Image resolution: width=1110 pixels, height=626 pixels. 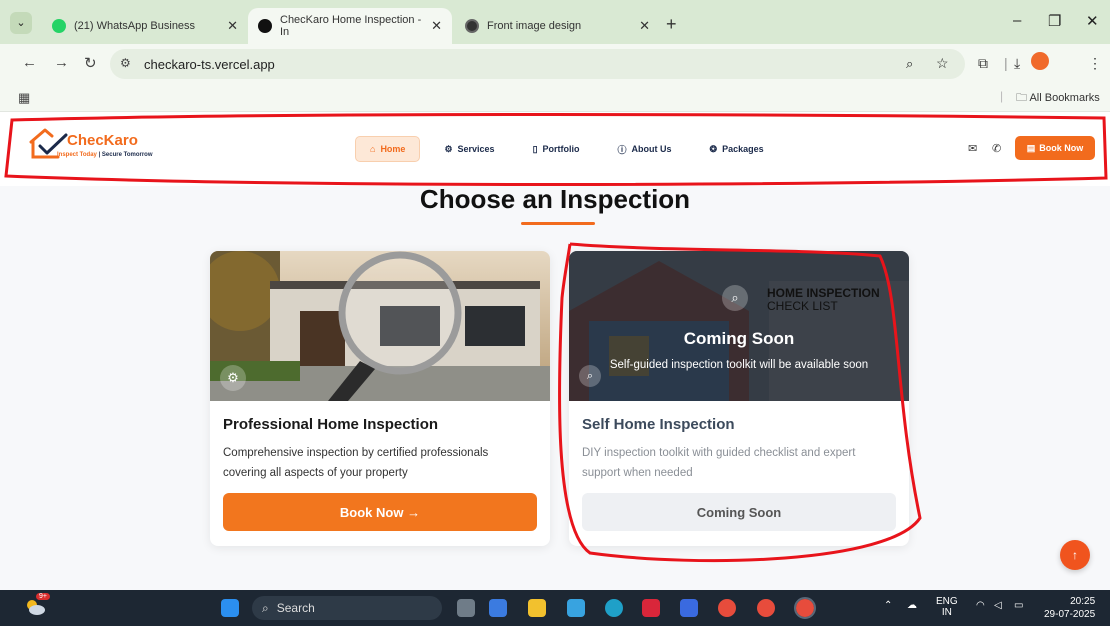 I want to click on battery-icon: ▭, so click(x=1018, y=605).